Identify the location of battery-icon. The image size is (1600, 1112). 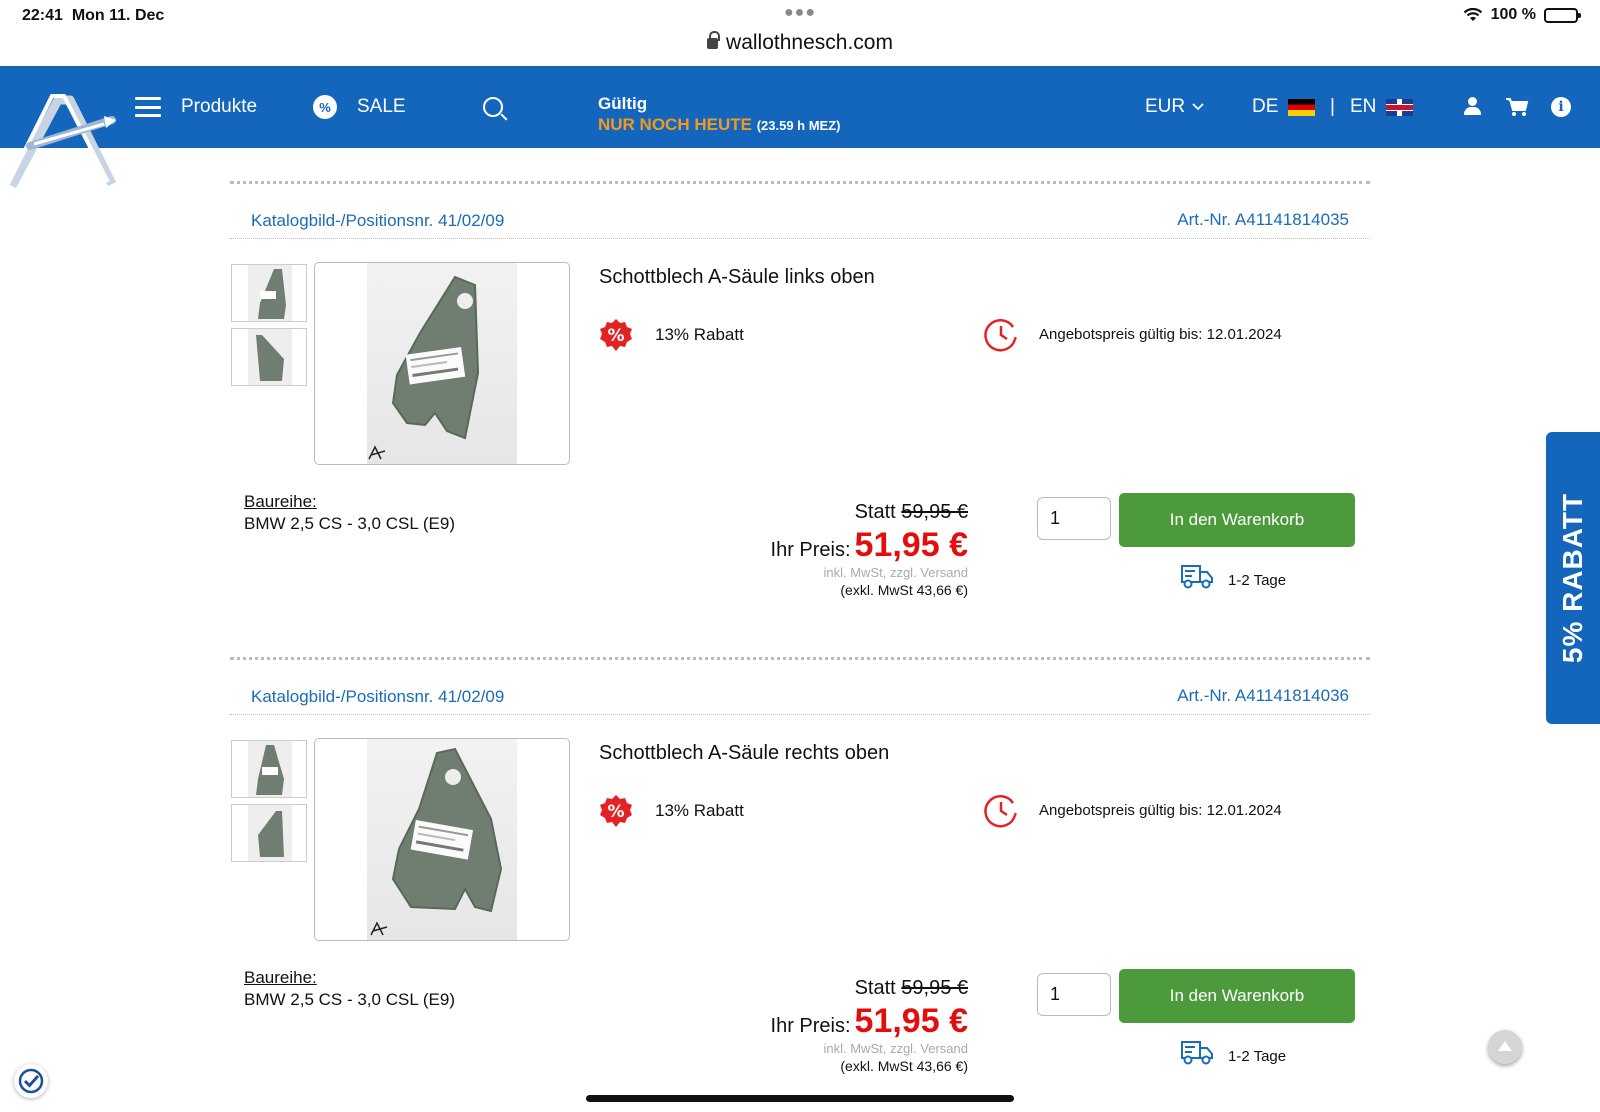
(1562, 15).